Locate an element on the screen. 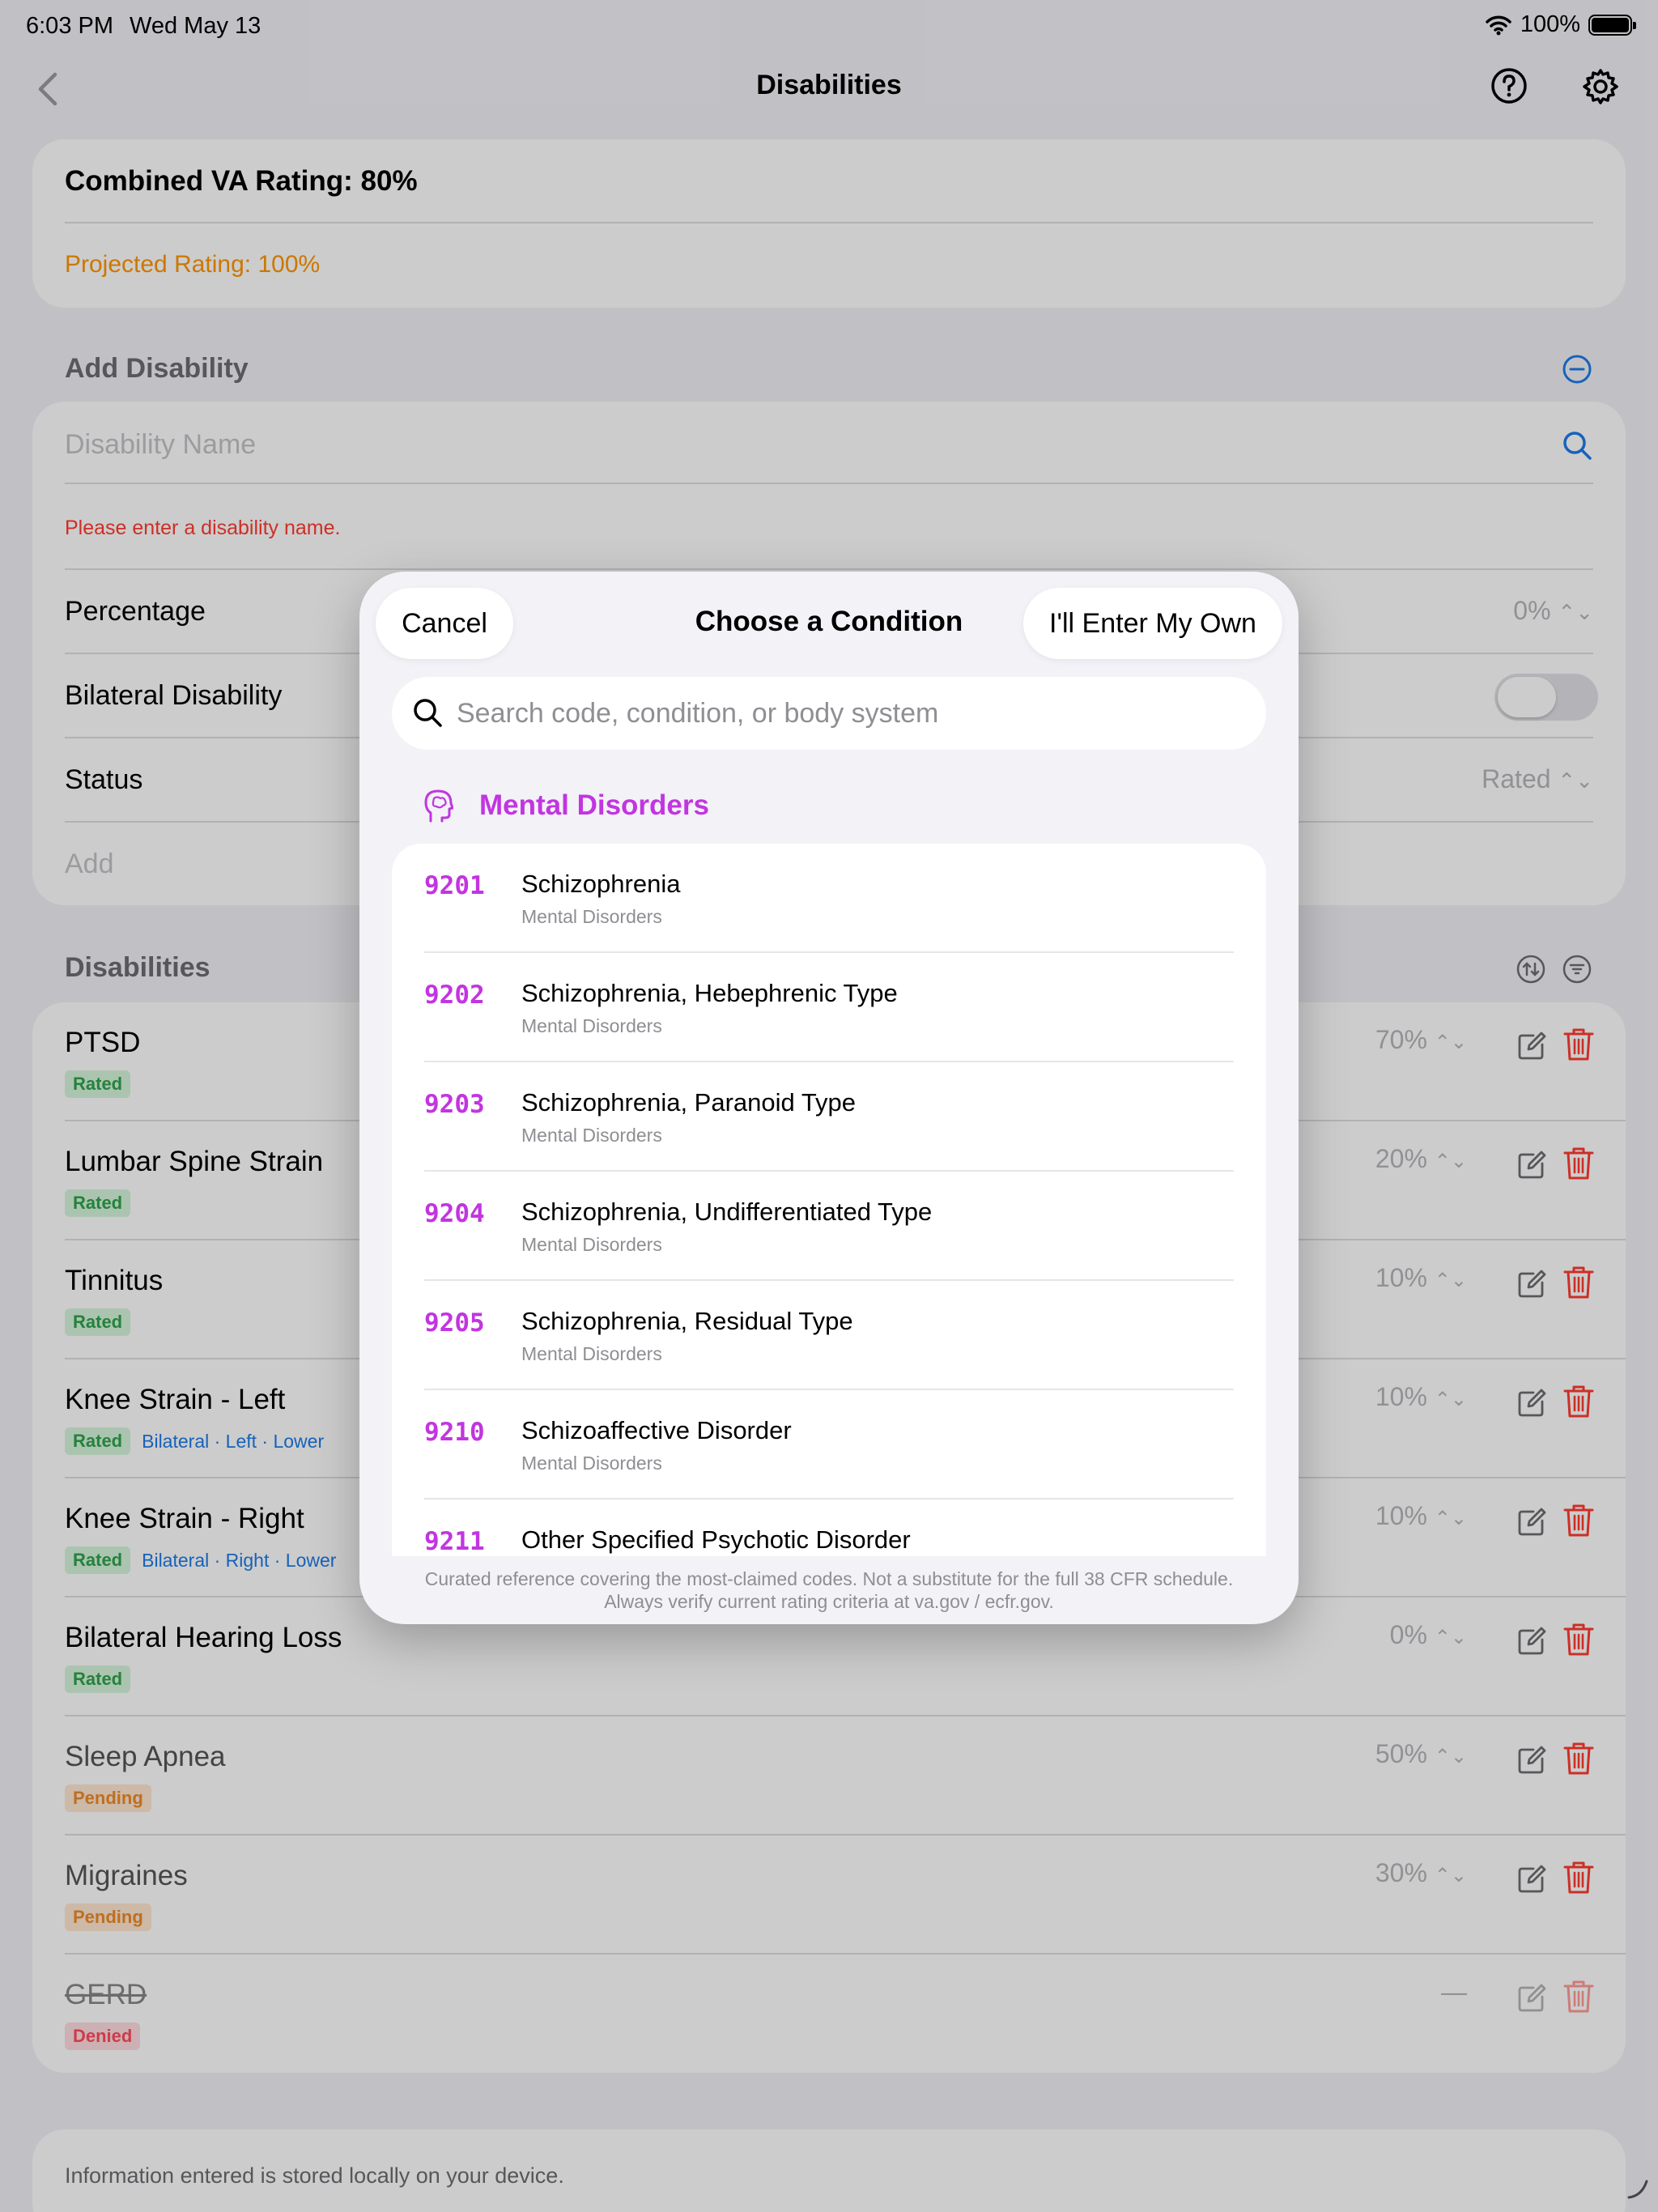  condition-code: 9204 is located at coordinates (454, 1213).